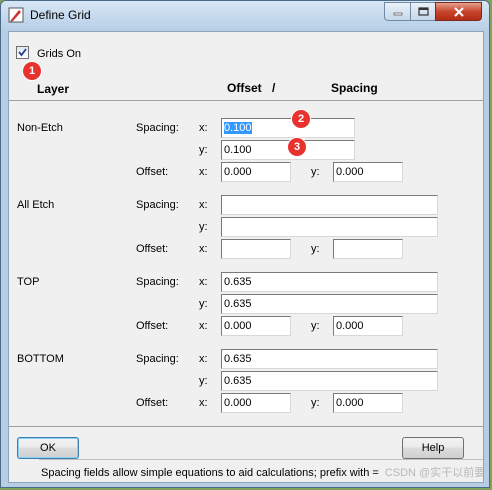 The height and width of the screenshot is (490, 492). I want to click on offset-column-header: Offset, so click(244, 88).